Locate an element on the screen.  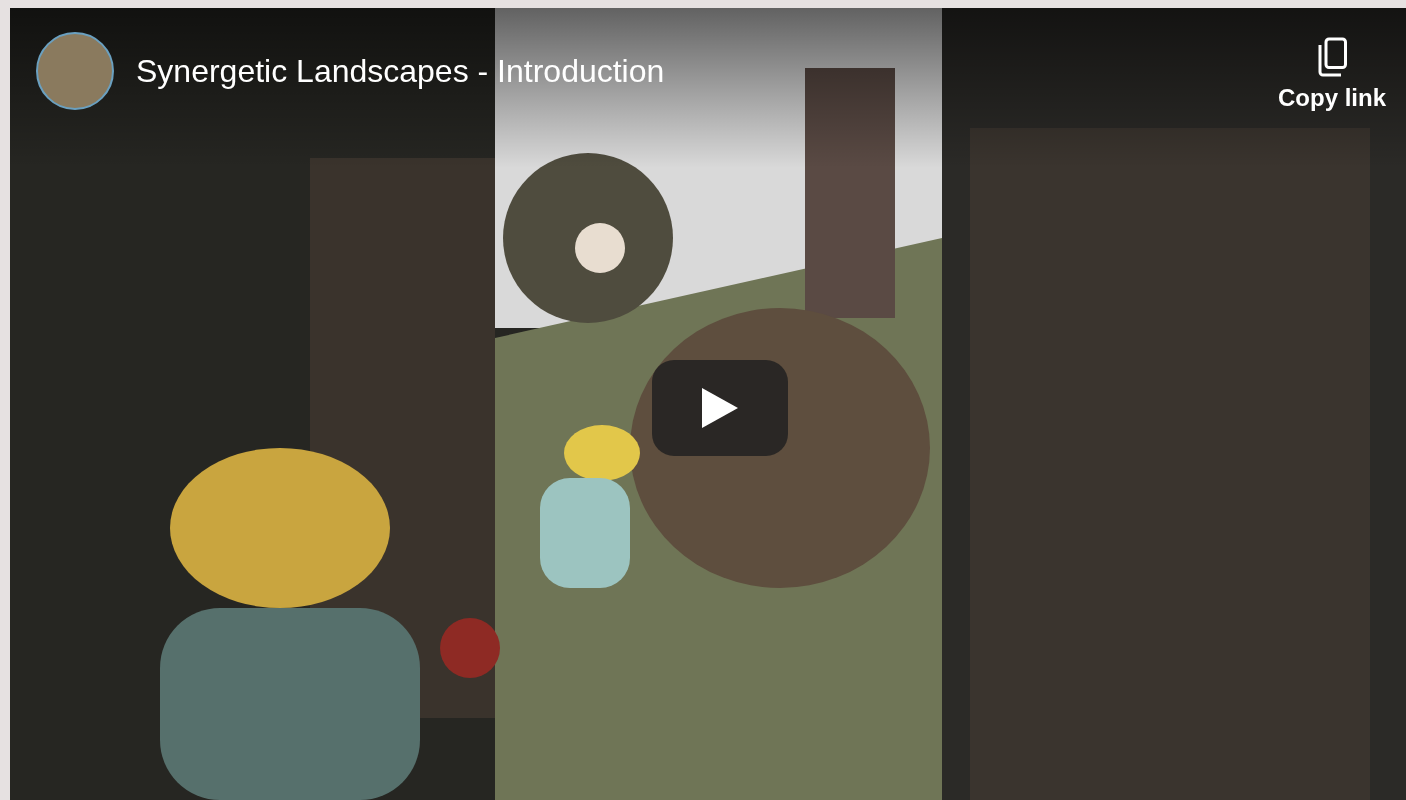
play-button is located at coordinates (720, 408).